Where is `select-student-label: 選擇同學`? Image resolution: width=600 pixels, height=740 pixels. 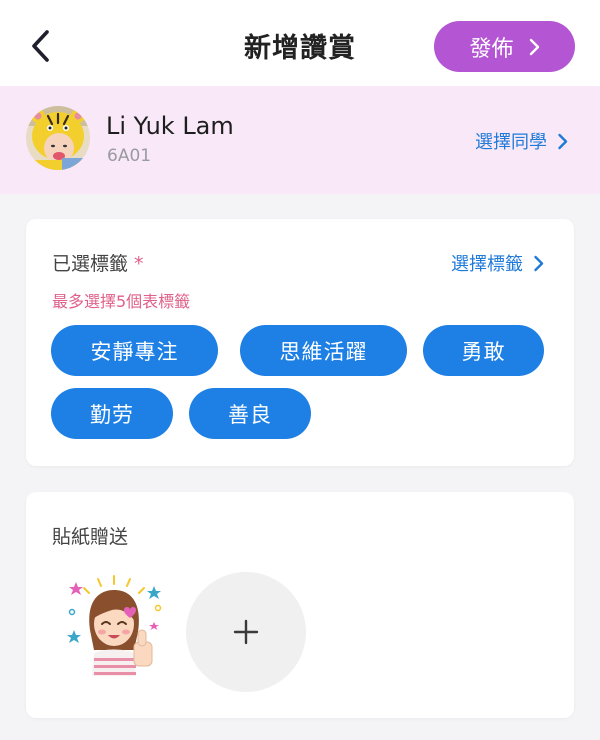 select-student-label: 選擇同學 is located at coordinates (511, 142).